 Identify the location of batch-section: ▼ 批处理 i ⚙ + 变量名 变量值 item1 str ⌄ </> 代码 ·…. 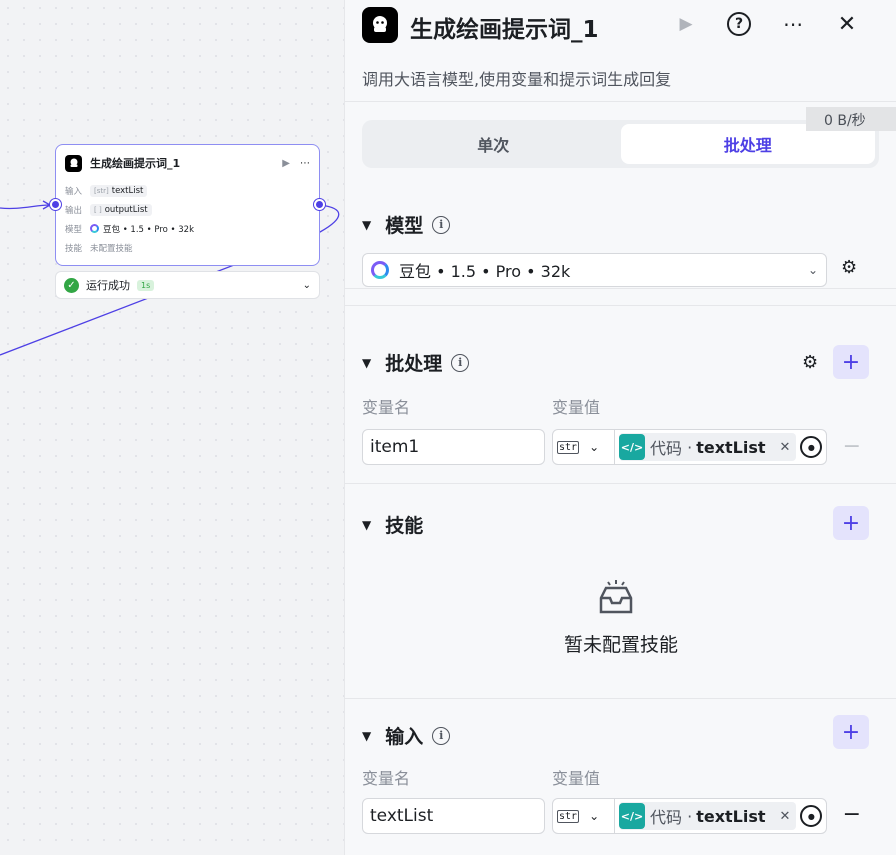
(620, 395).